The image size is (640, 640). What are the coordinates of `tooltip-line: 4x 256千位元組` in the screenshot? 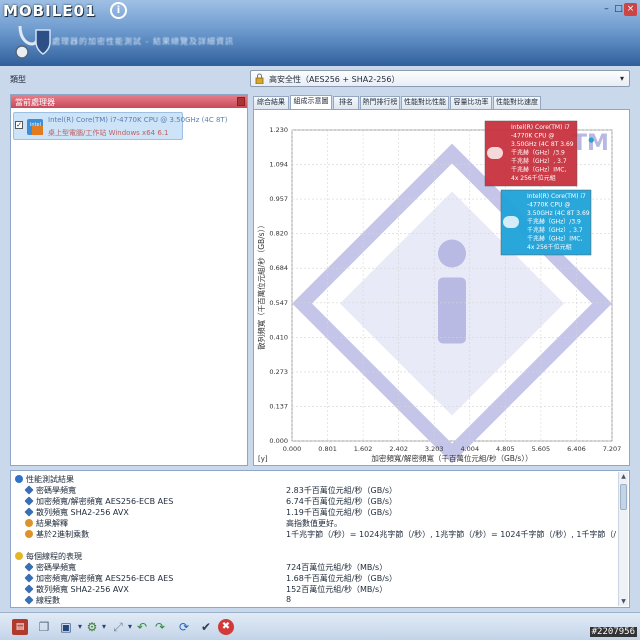 It's located at (549, 247).